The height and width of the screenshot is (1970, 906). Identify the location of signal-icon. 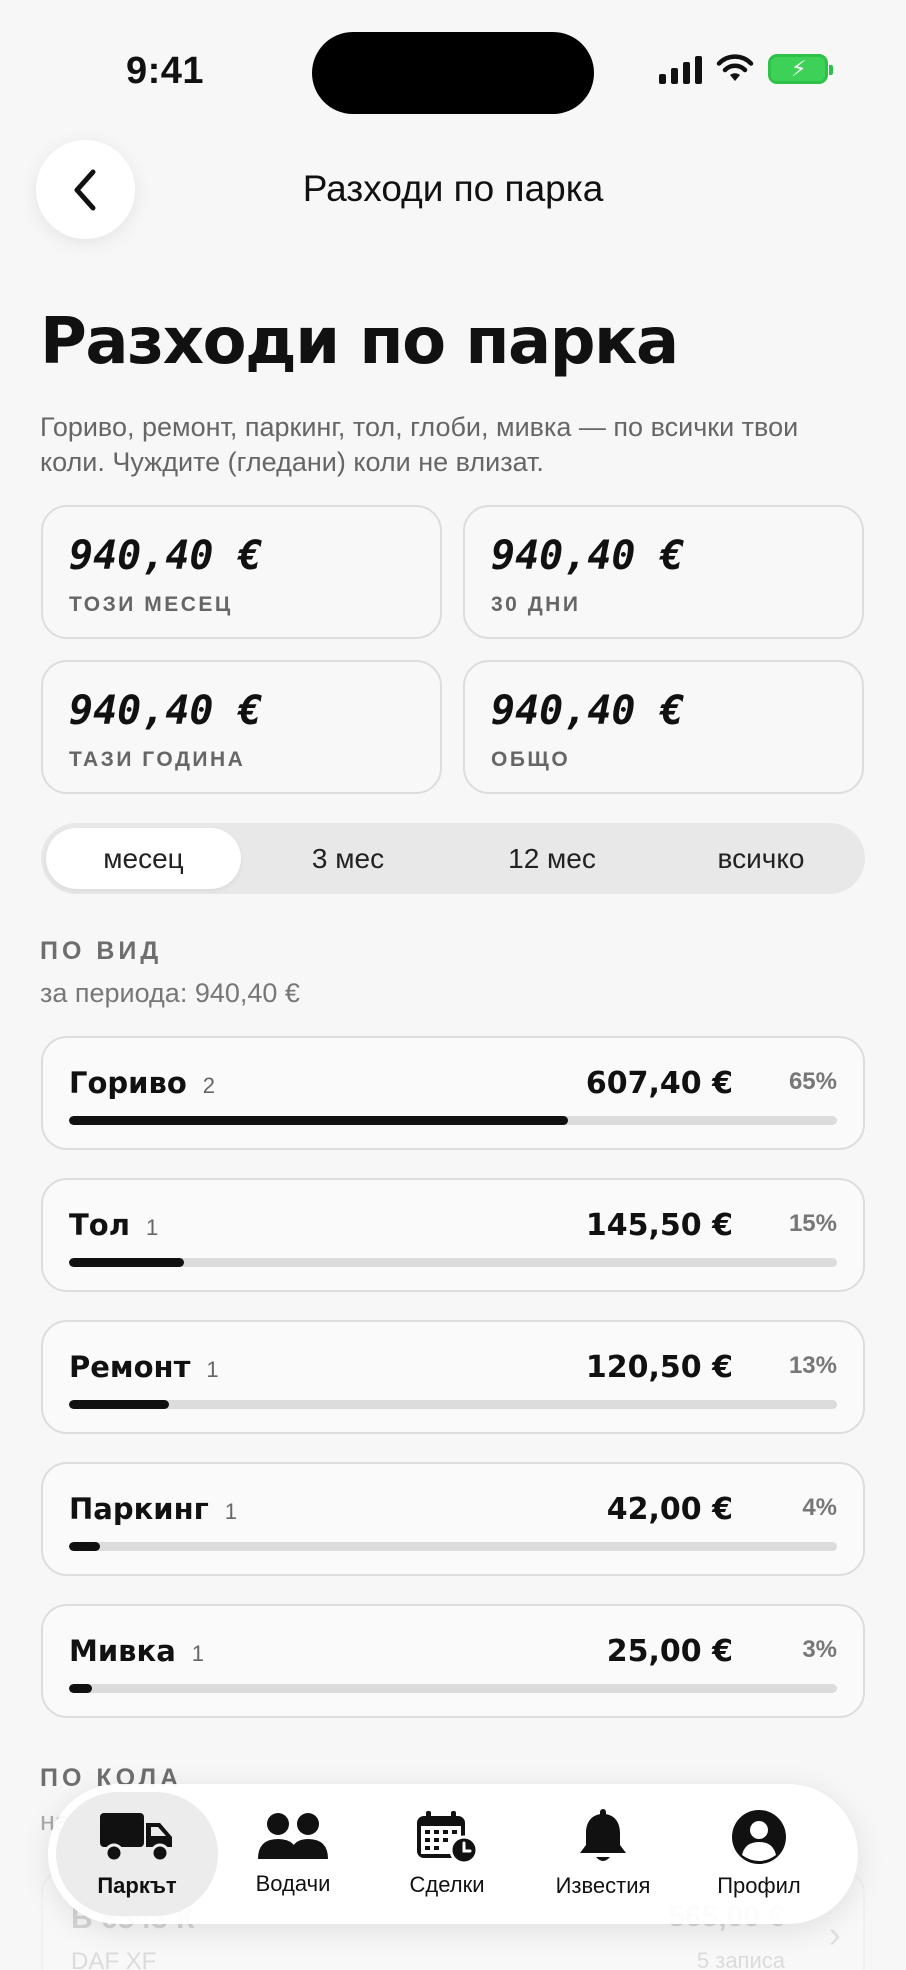
(680, 69).